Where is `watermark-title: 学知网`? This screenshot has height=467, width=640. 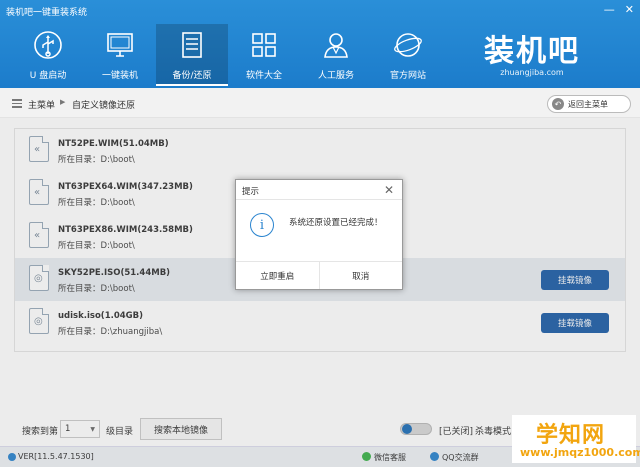
watermark-title: 学知网 is located at coordinates (571, 435).